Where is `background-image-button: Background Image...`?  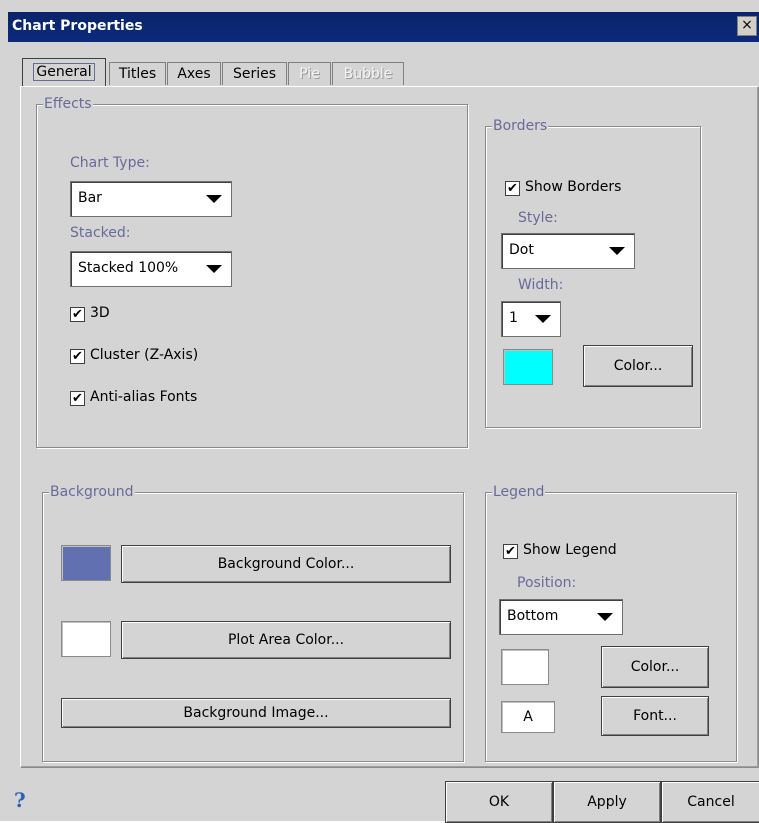
background-image-button: Background Image... is located at coordinates (256, 713).